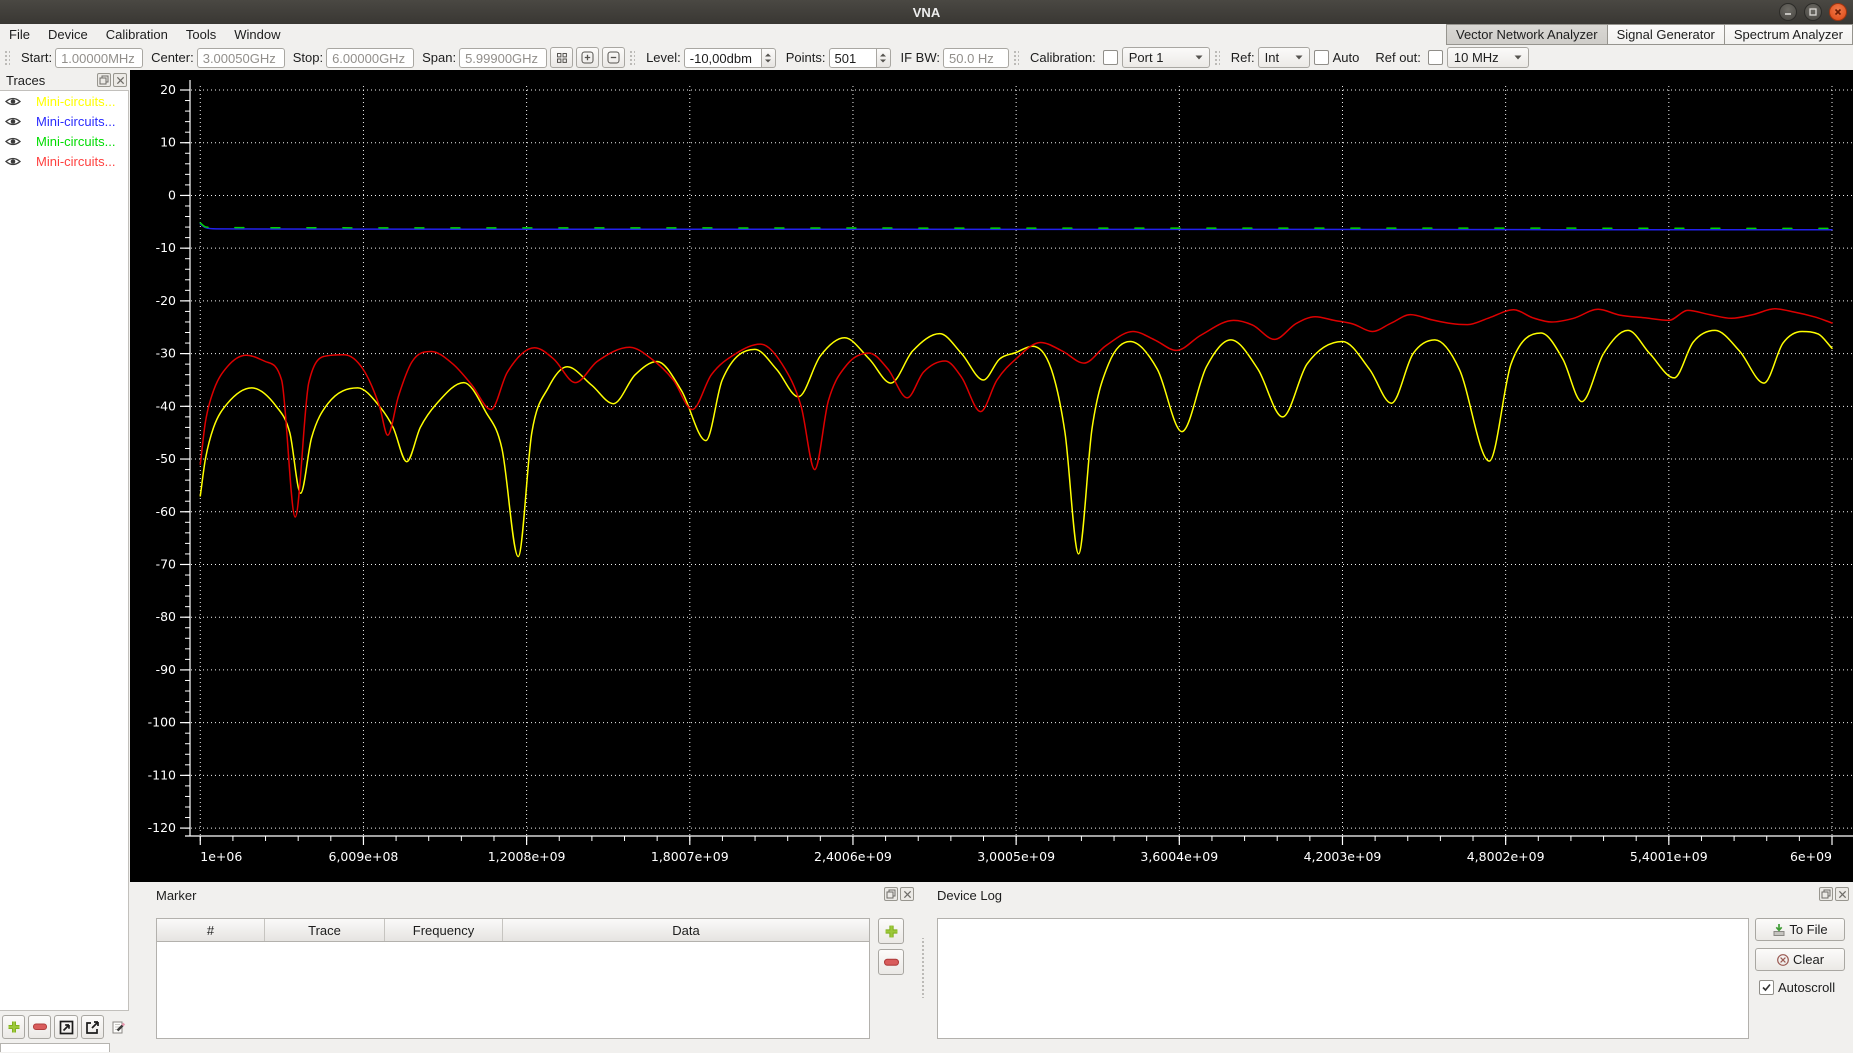 The height and width of the screenshot is (1053, 1853). I want to click on autoscroll-checkbox, so click(1766, 987).